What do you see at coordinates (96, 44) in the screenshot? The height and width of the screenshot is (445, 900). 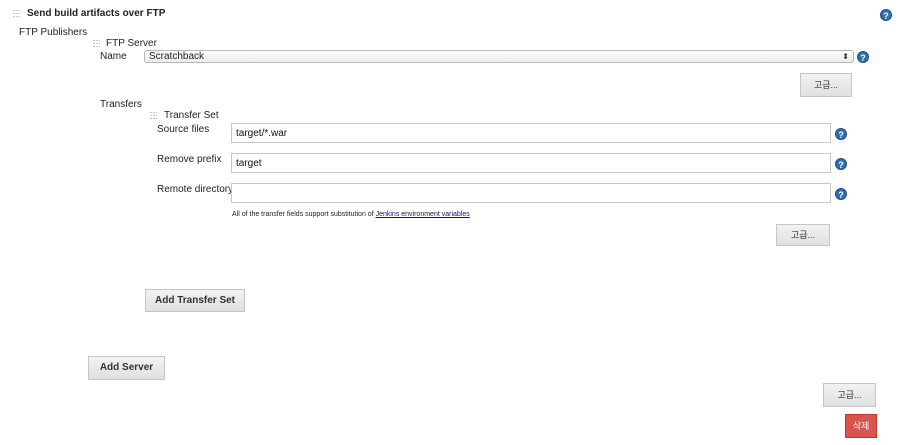 I see `ftp-server-drag-handle-icon` at bounding box center [96, 44].